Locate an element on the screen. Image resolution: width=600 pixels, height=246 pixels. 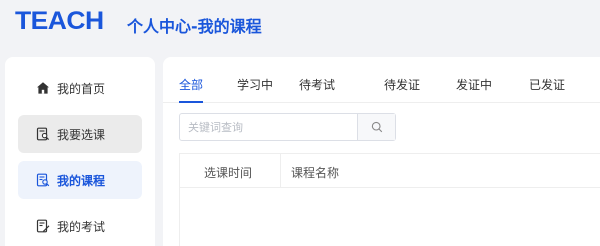
sidebar-item-my-courses: 我的课程 is located at coordinates (80, 180).